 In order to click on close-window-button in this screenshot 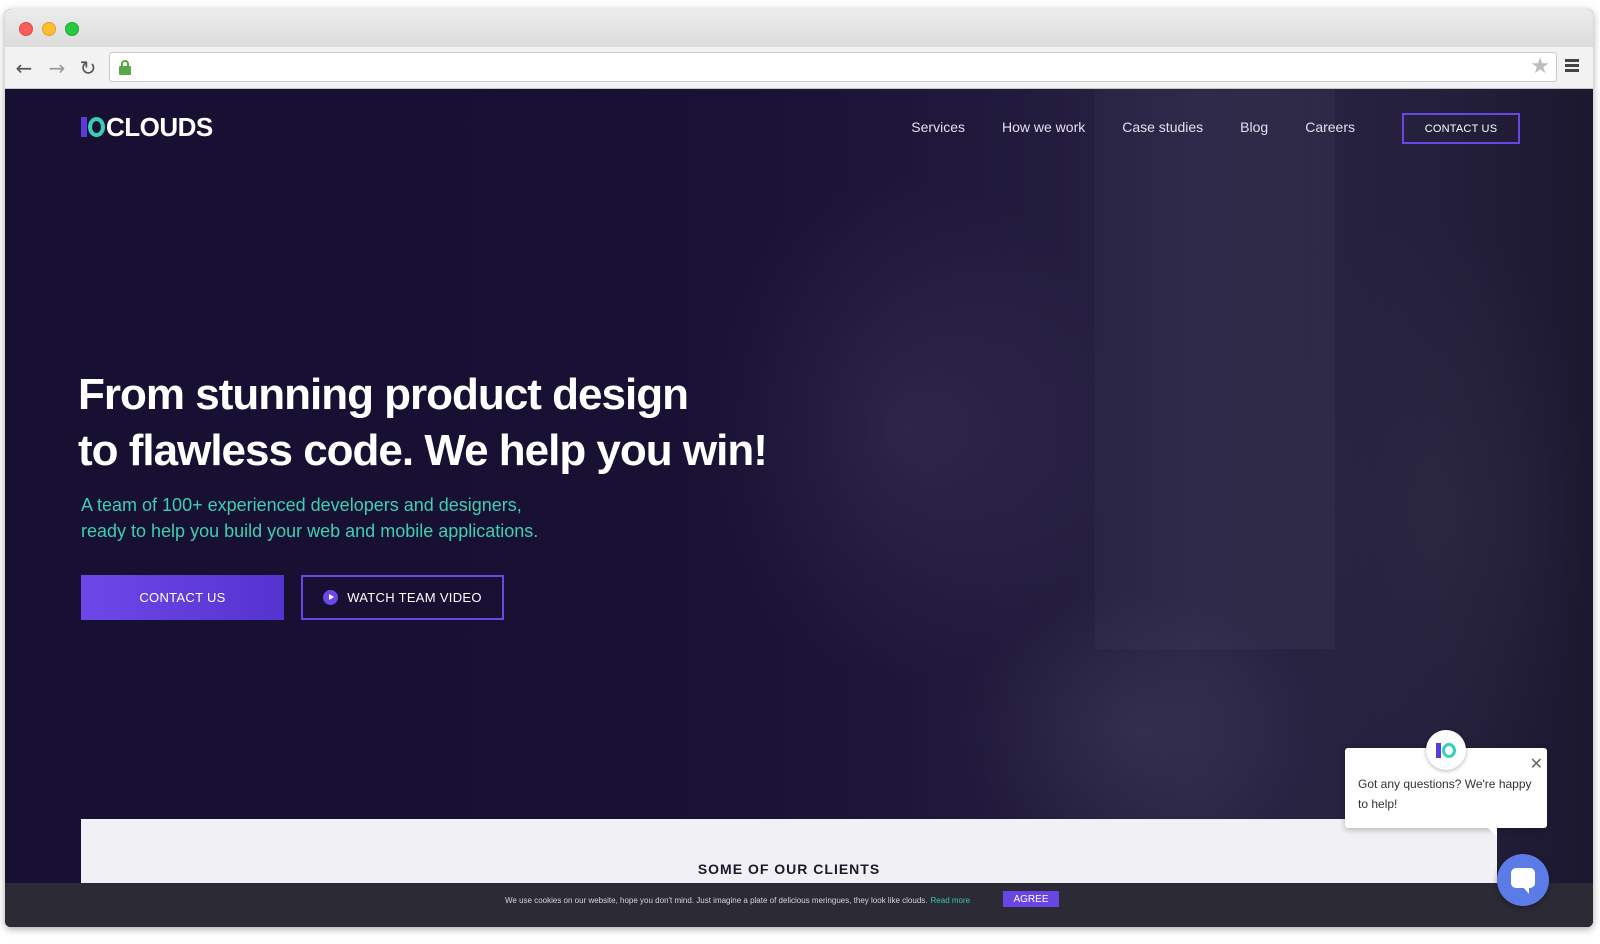, I will do `click(26, 29)`.